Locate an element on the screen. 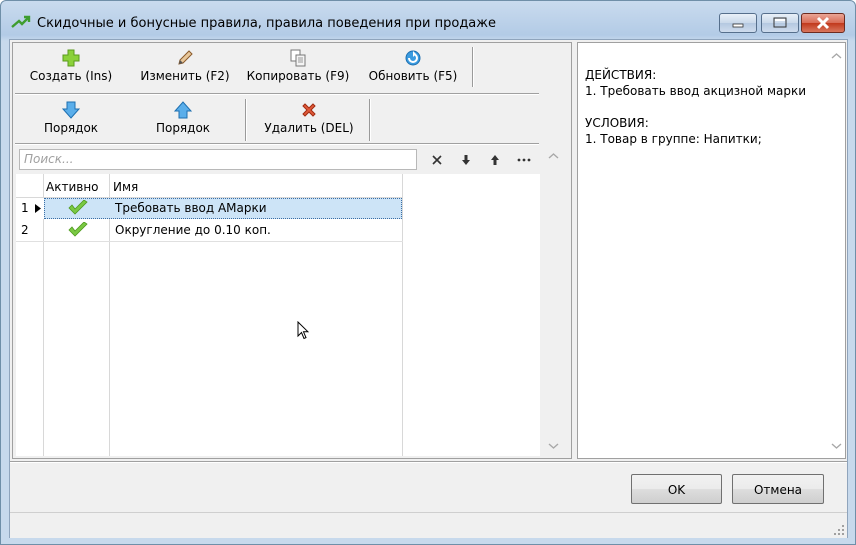 The height and width of the screenshot is (545, 856). clear-search-button is located at coordinates (437, 160).